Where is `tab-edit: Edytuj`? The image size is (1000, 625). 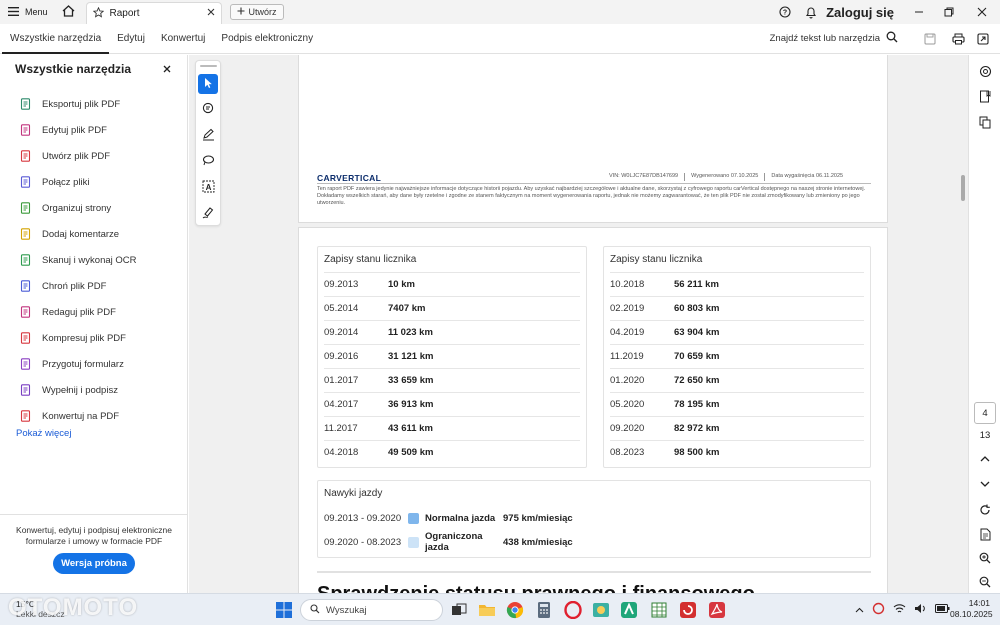 tab-edit: Edytuj is located at coordinates (131, 39).